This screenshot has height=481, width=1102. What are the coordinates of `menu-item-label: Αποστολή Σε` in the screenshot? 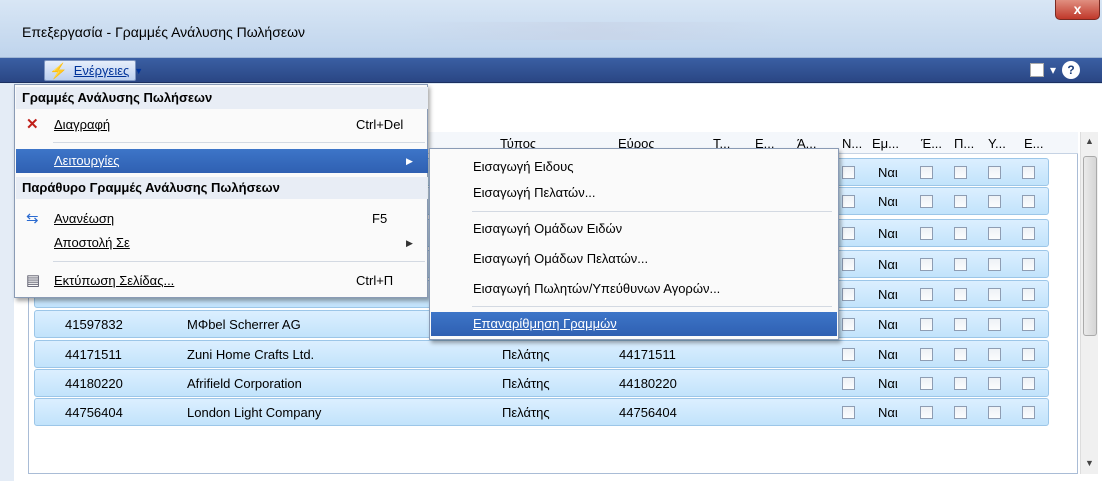 It's located at (92, 242).